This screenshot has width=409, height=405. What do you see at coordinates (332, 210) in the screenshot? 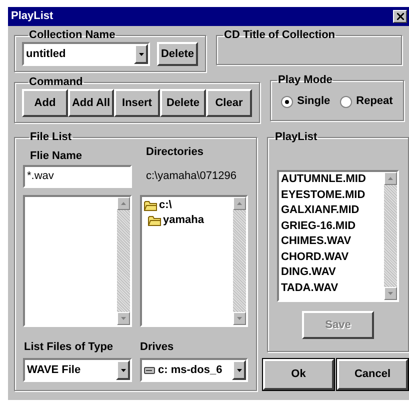
I see `playlist-item: GALXIANF.MID` at bounding box center [332, 210].